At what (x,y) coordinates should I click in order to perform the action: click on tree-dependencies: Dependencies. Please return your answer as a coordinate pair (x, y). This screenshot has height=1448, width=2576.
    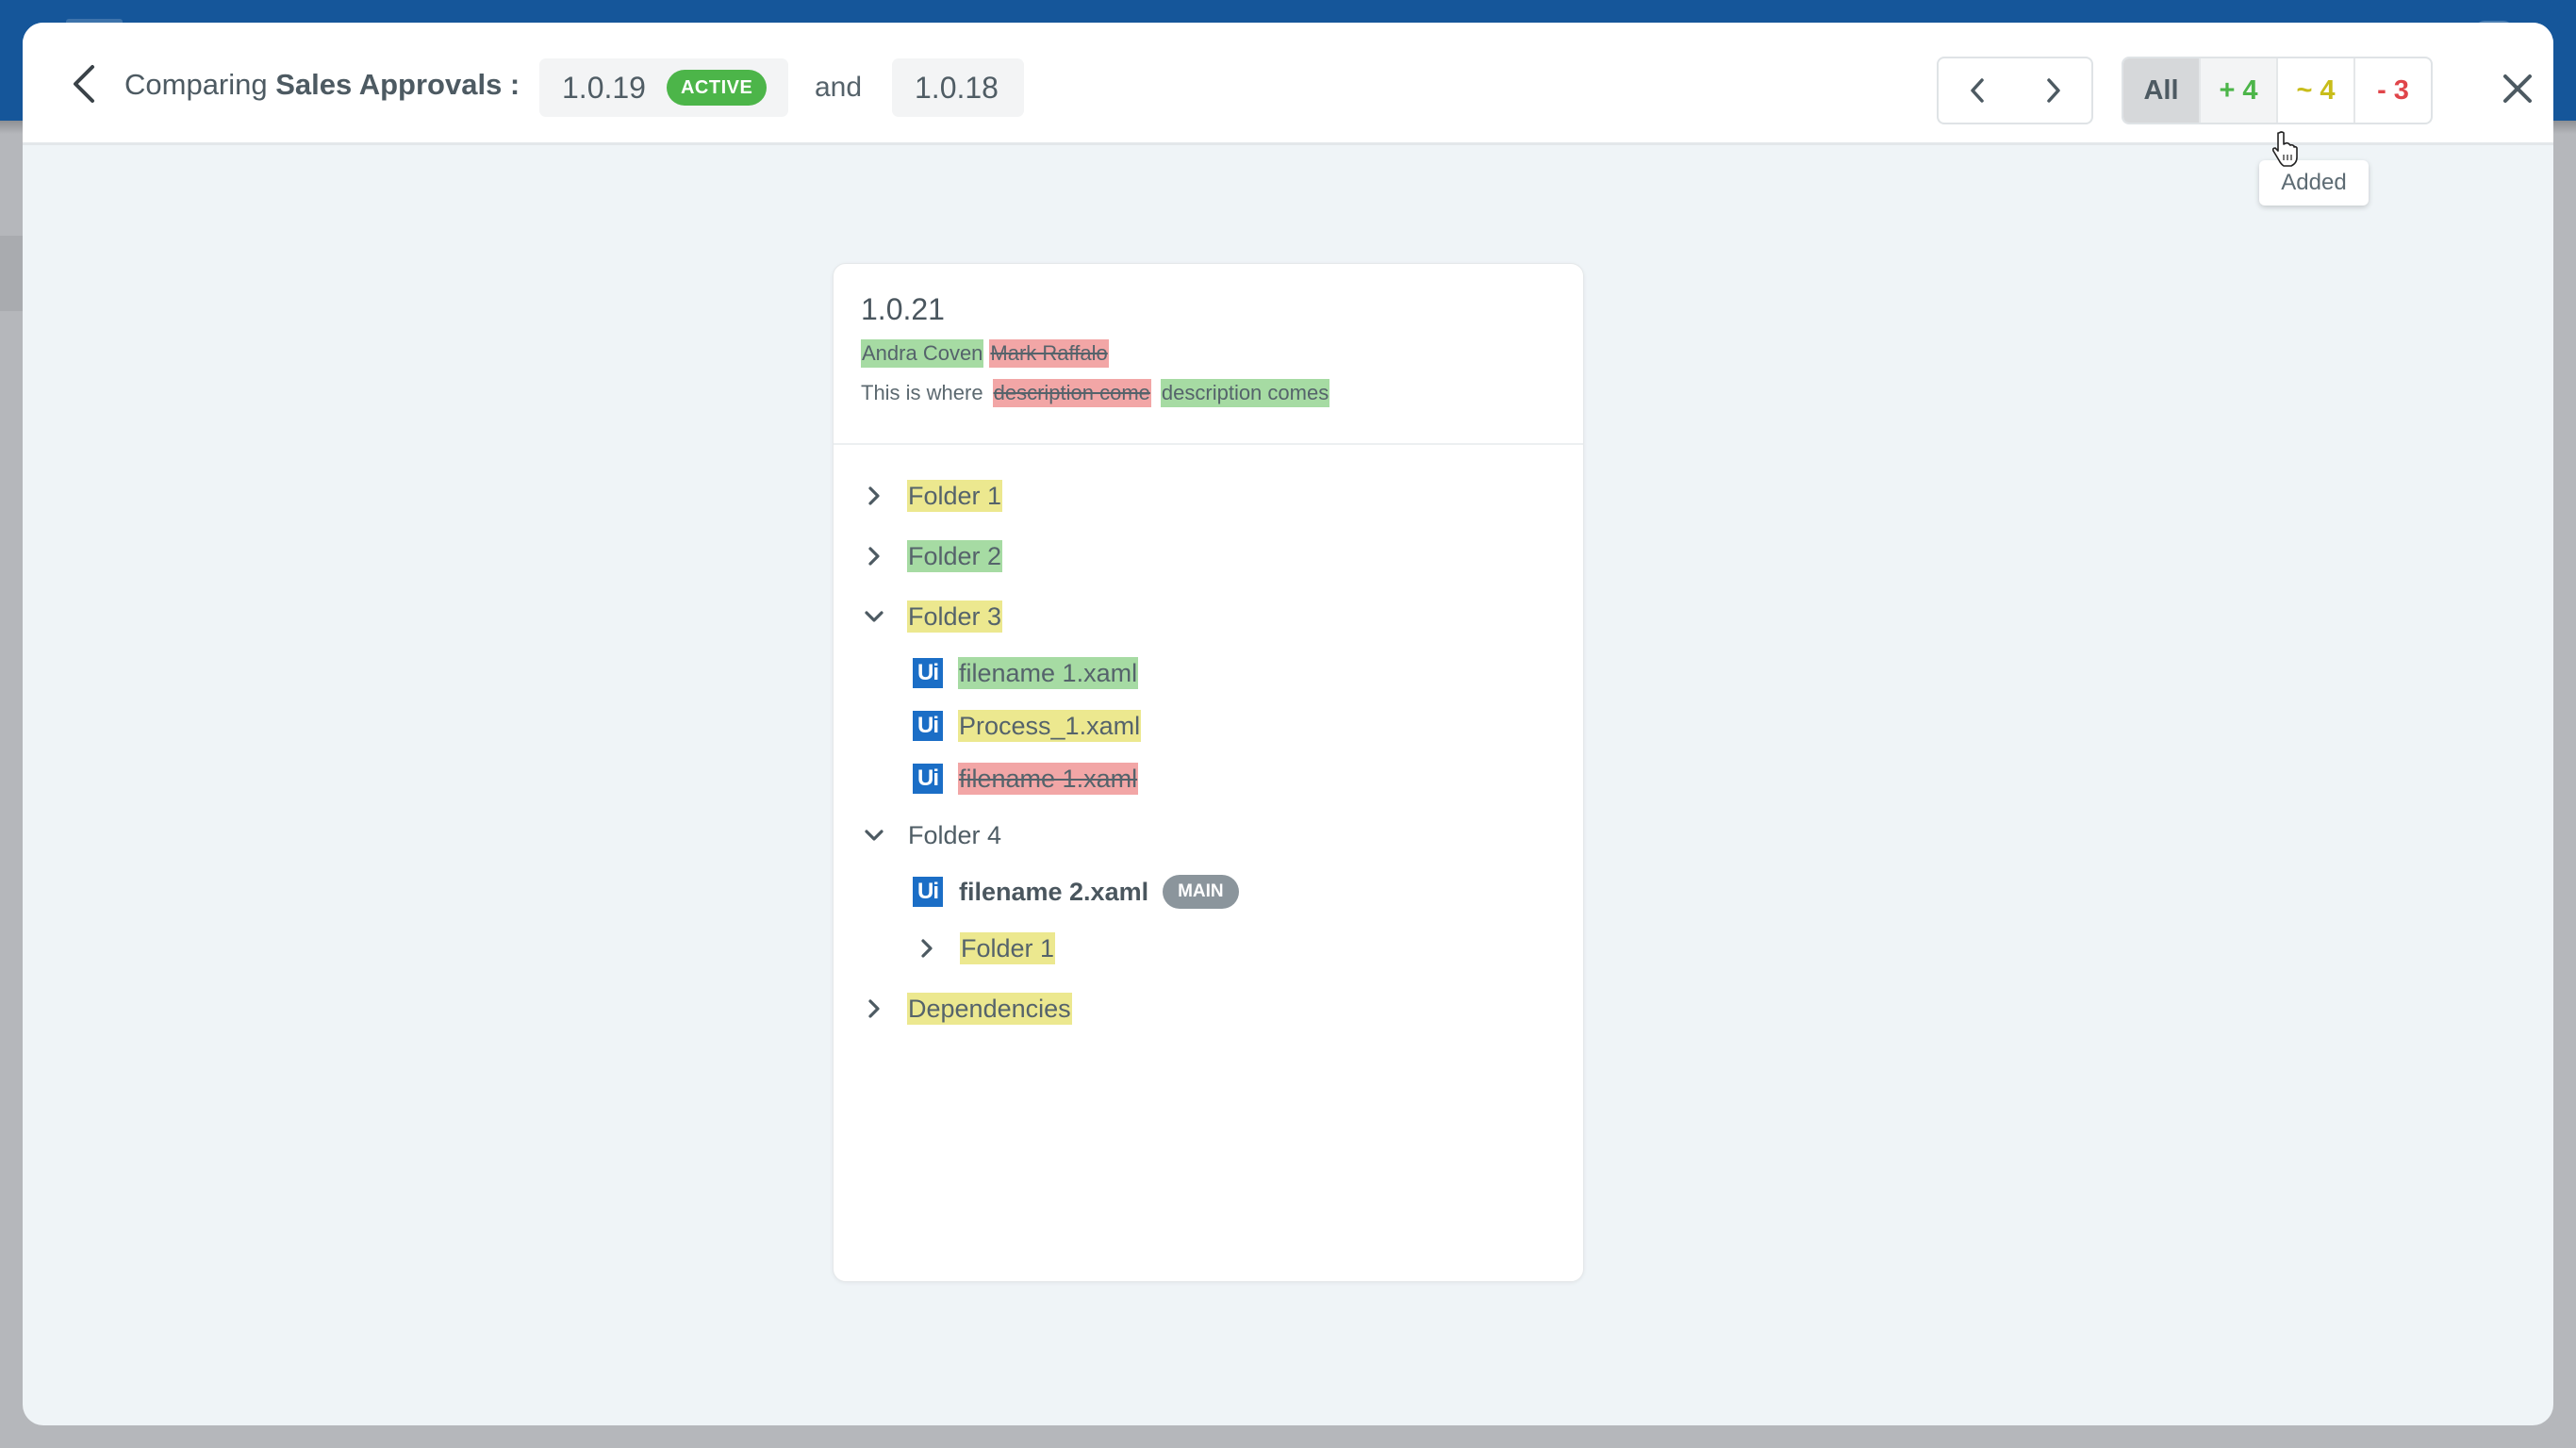
    Looking at the image, I should click on (1208, 1009).